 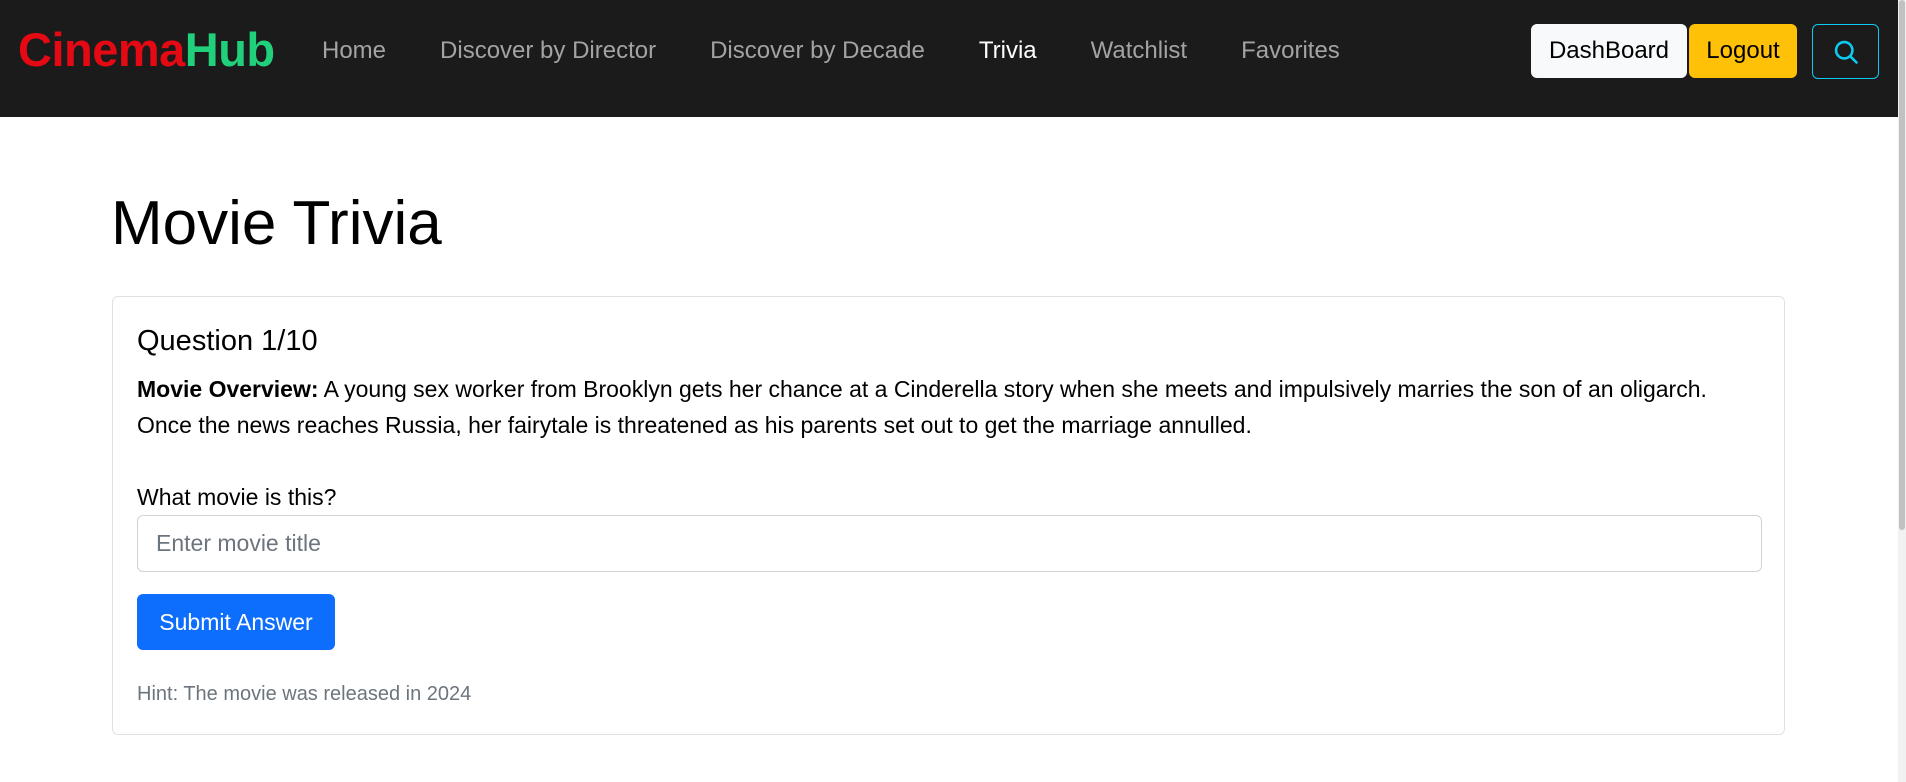 What do you see at coordinates (229, 49) in the screenshot?
I see `brand-name-part2: Hub` at bounding box center [229, 49].